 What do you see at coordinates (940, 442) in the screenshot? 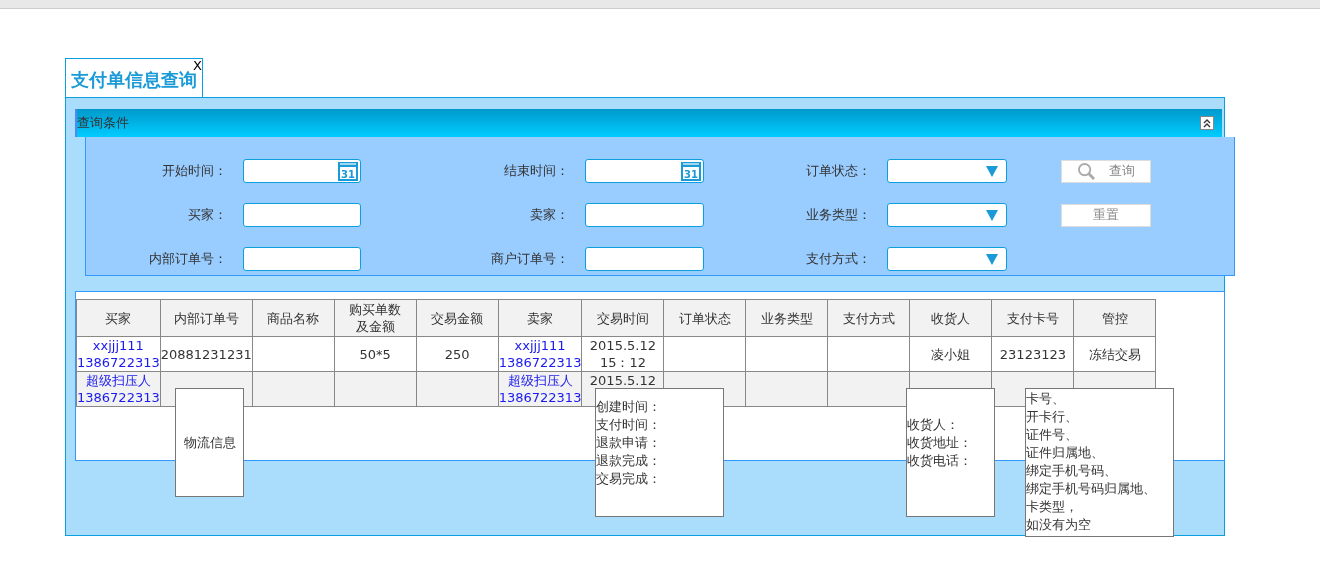
I see `popup-text: 收货地址：` at bounding box center [940, 442].